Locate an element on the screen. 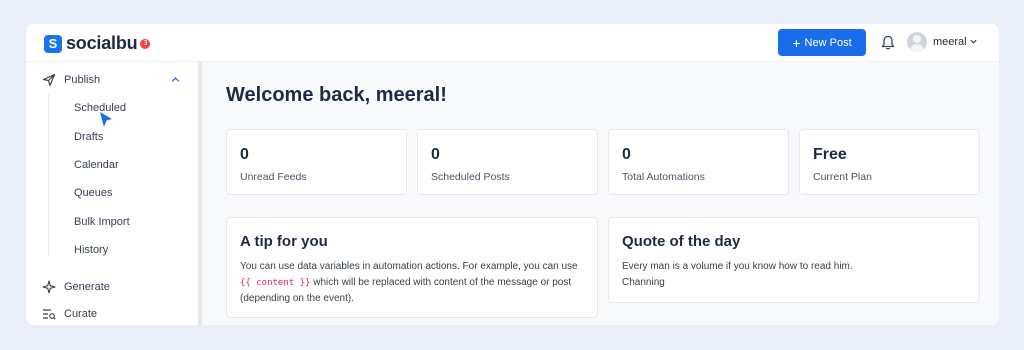  cursor-icon is located at coordinates (106, 119).